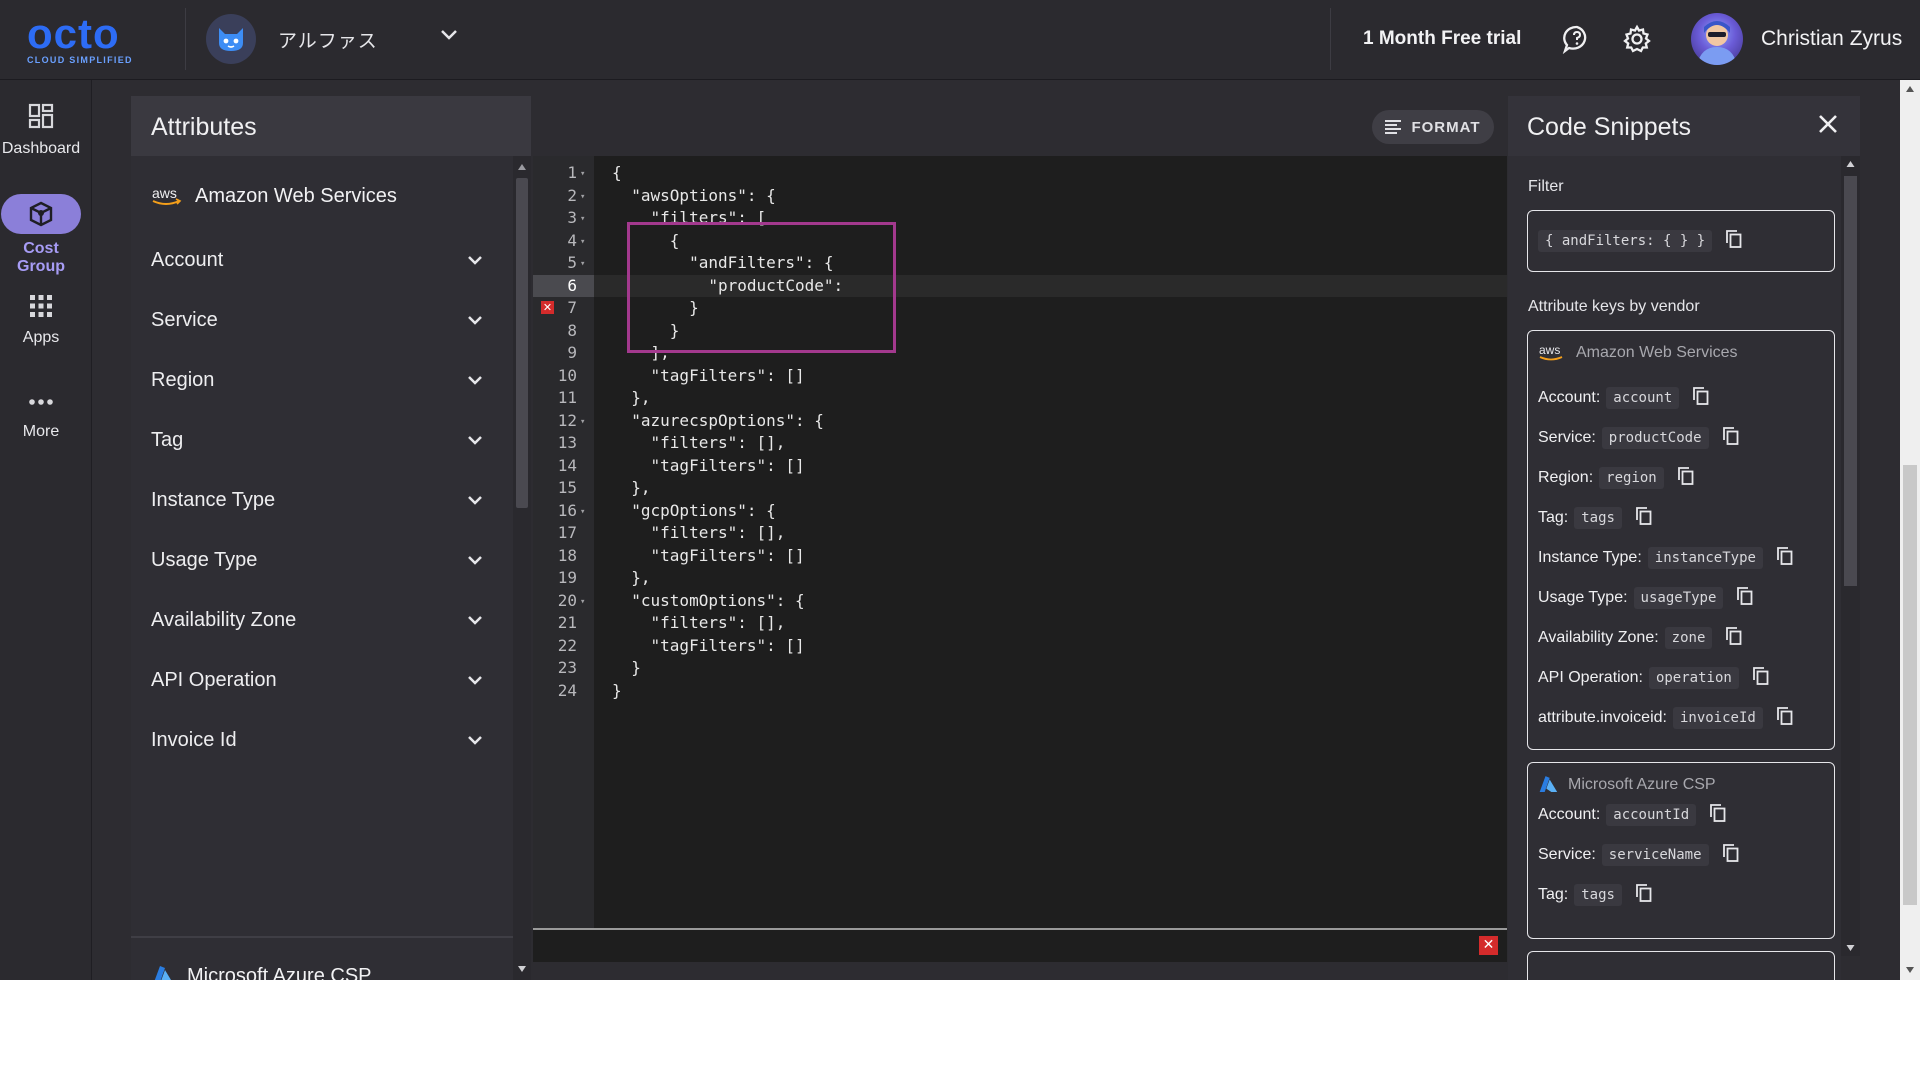 This screenshot has width=1920, height=1080. Describe the element at coordinates (1590, 557) in the screenshot. I see `attribute-key-label: Instance Type:` at that location.